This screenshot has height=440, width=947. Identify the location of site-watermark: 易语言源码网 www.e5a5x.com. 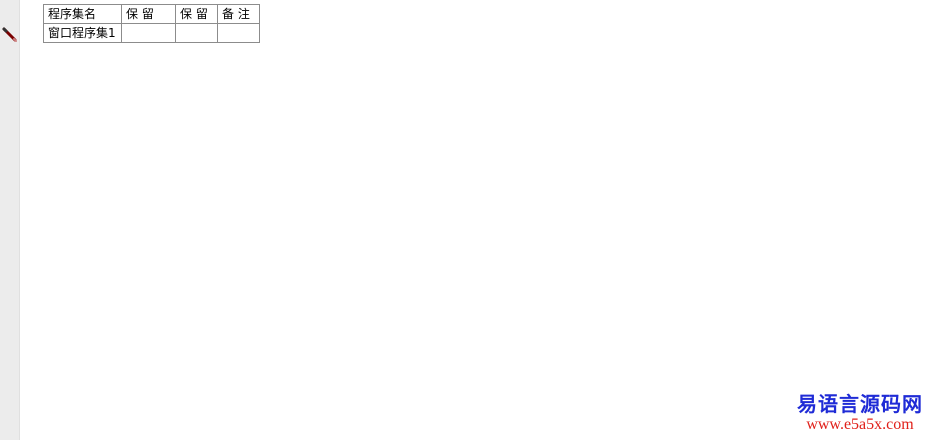
(860, 413).